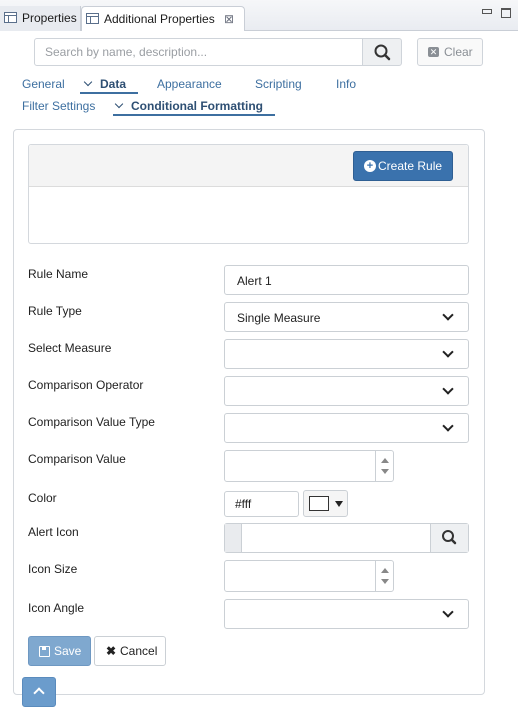 The width and height of the screenshot is (518, 707). I want to click on tab-filter-settings: Filter Settings, so click(58, 106).